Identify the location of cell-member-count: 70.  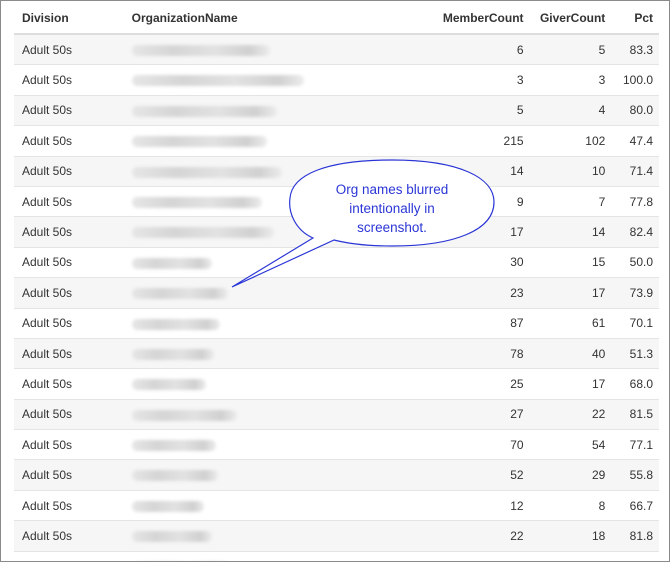
(473, 444).